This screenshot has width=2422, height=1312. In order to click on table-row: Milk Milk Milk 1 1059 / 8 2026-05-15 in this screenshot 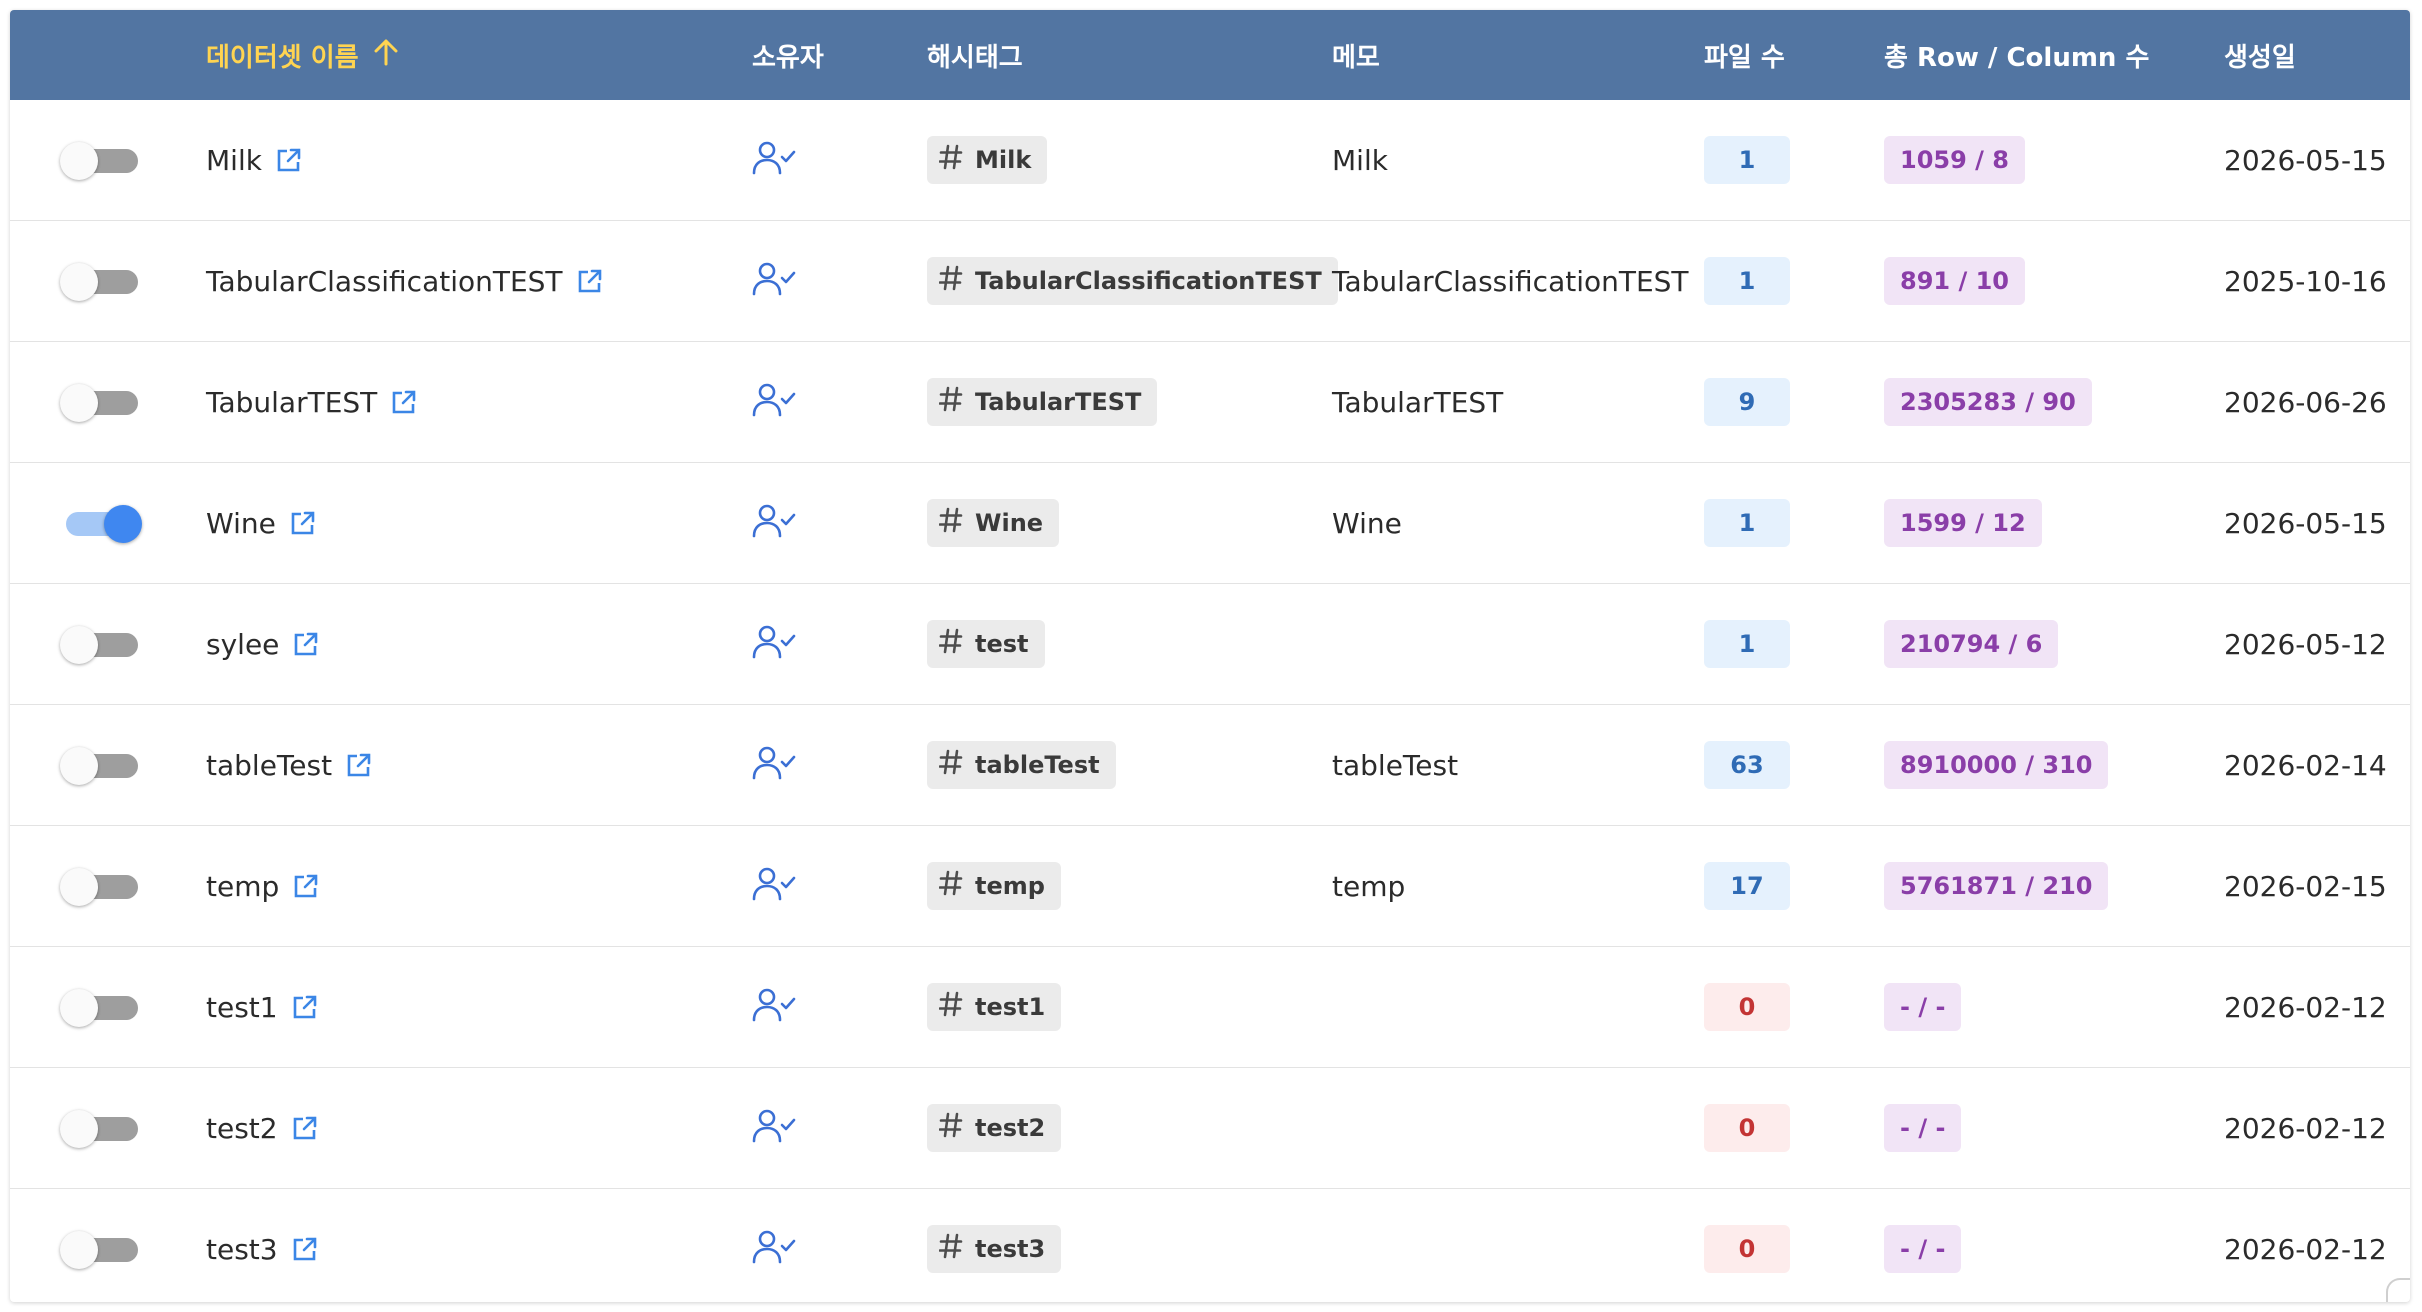, I will do `click(1210, 160)`.